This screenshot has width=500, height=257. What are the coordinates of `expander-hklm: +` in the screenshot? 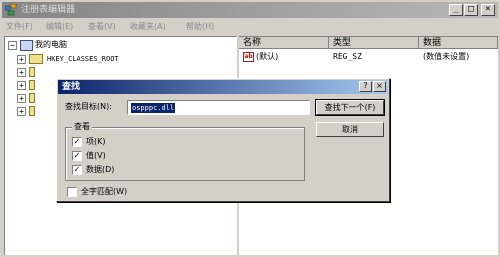 It's located at (21, 85).